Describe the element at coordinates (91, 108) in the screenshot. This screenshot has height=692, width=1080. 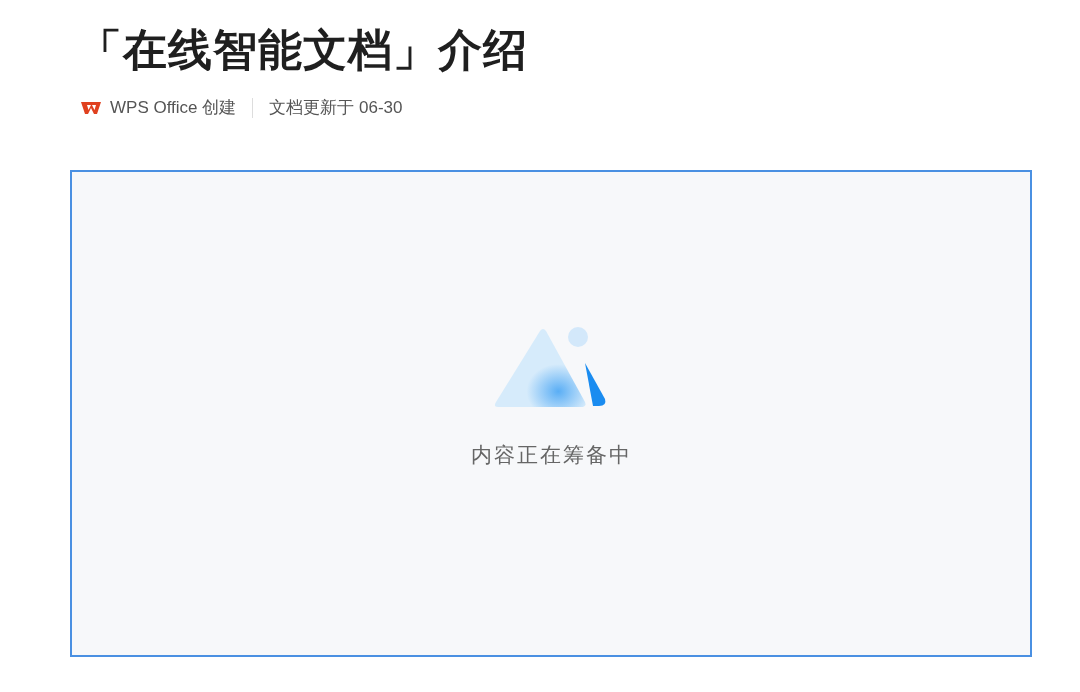
I see `logo-icon` at that location.